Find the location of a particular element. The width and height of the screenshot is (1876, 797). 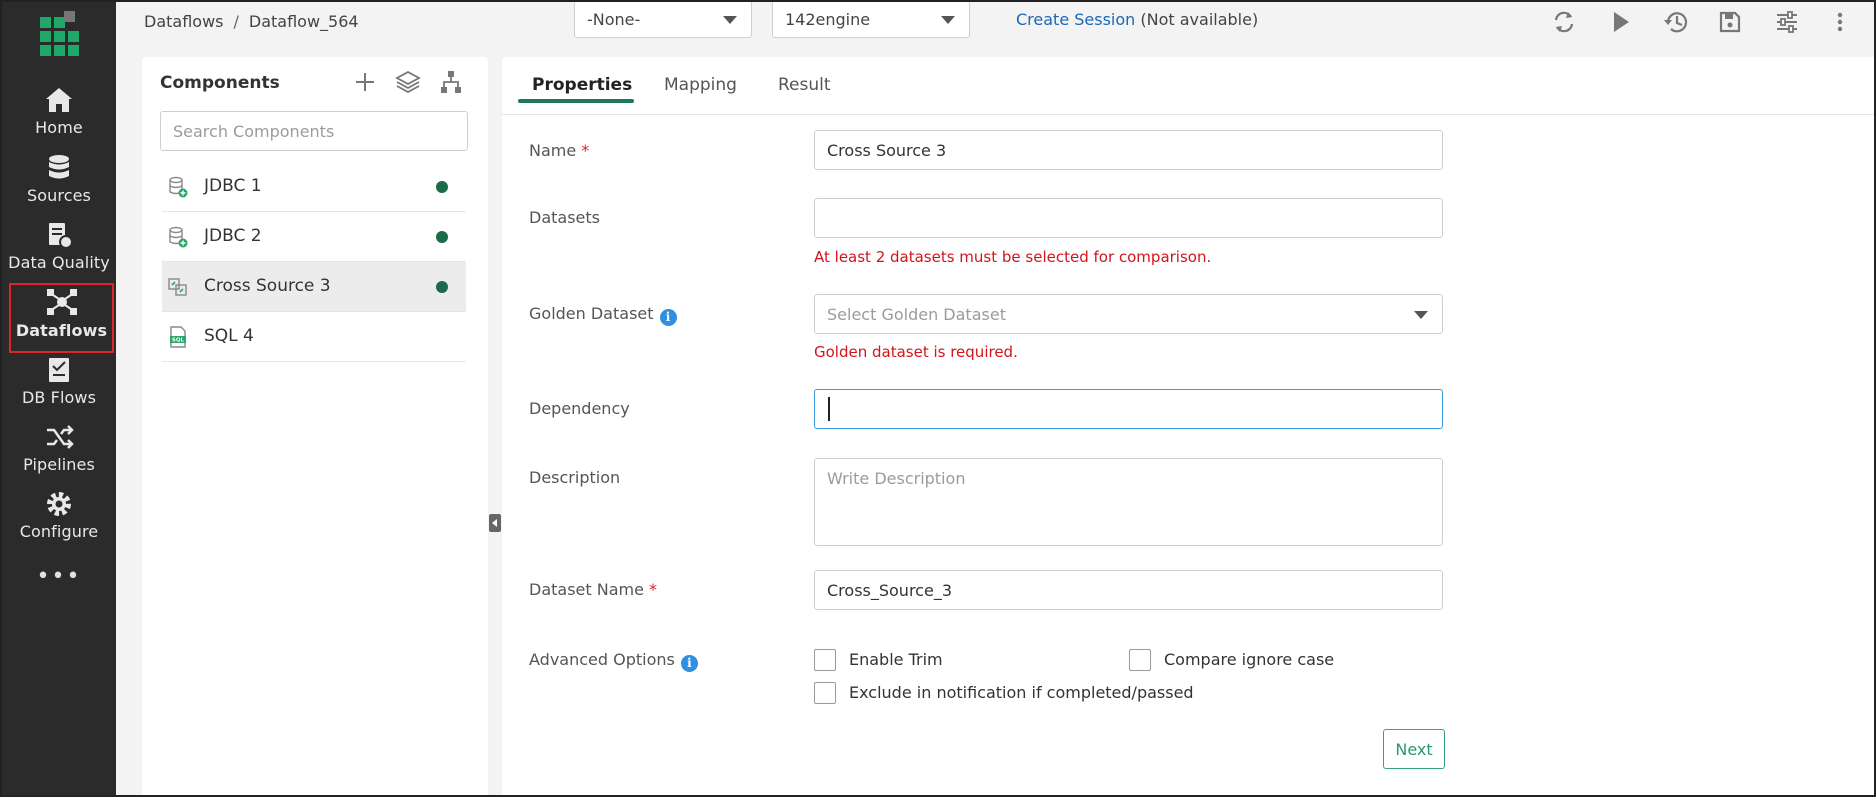

component-item-sql-4: SQL SQL 4 is located at coordinates (314, 337).